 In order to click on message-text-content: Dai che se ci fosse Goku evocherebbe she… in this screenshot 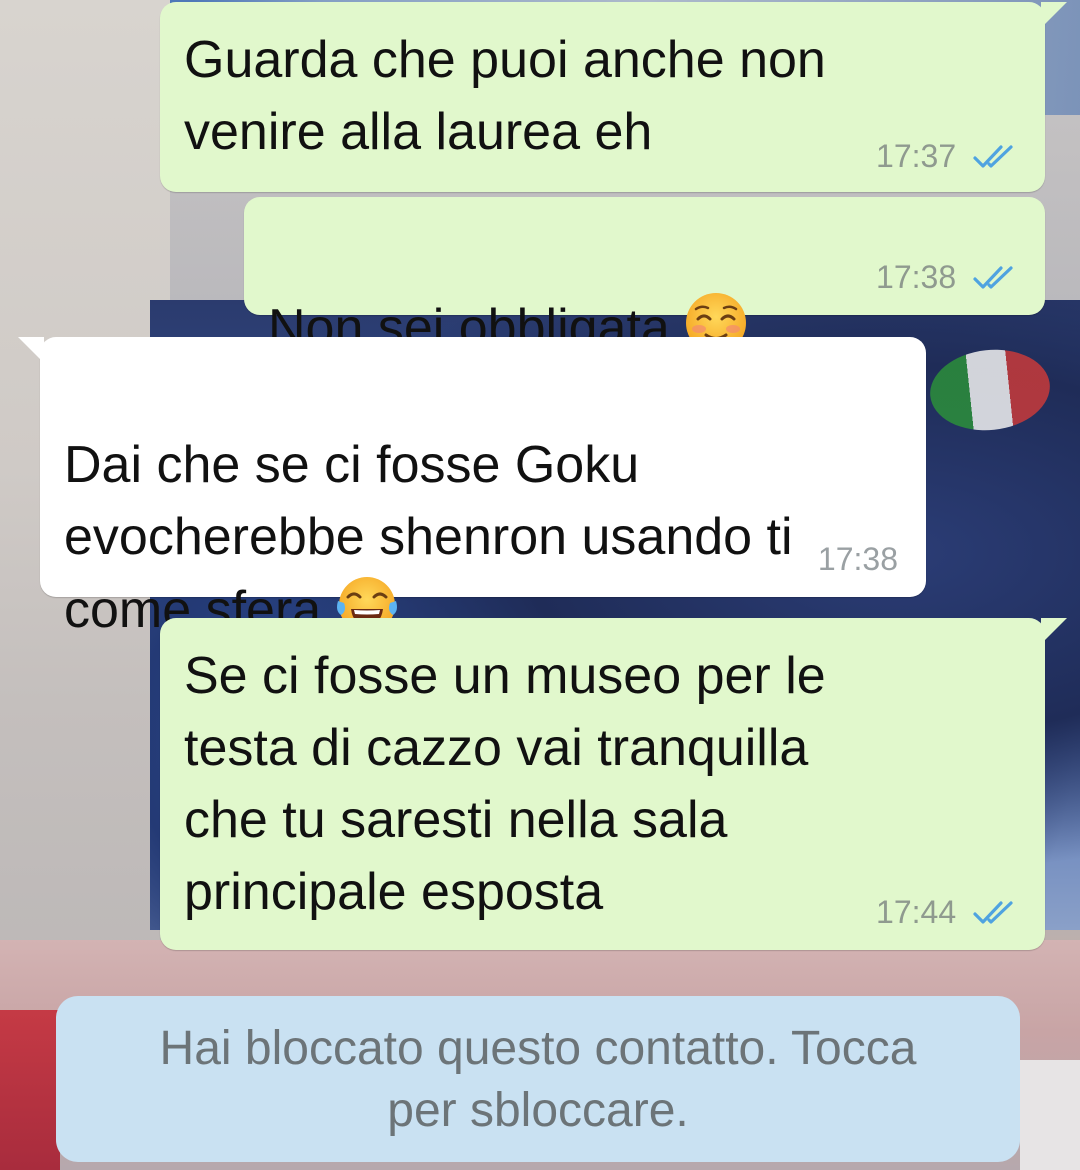, I will do `click(428, 537)`.